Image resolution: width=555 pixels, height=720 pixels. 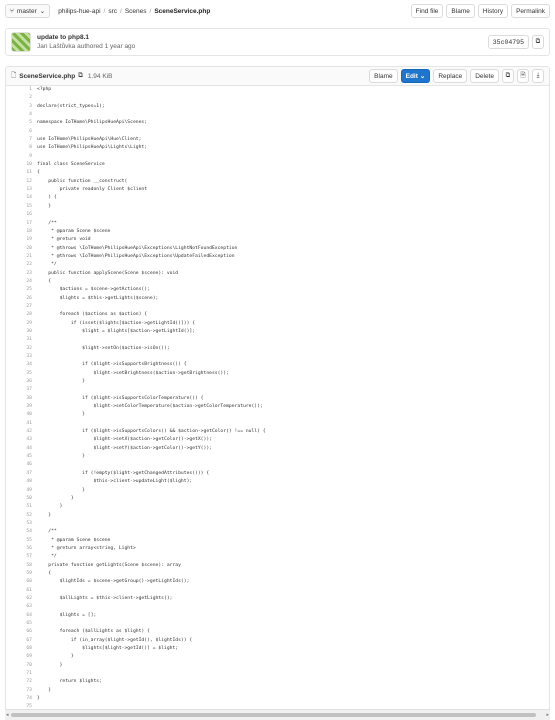 I want to click on line-number: 47, so click(x=21, y=474).